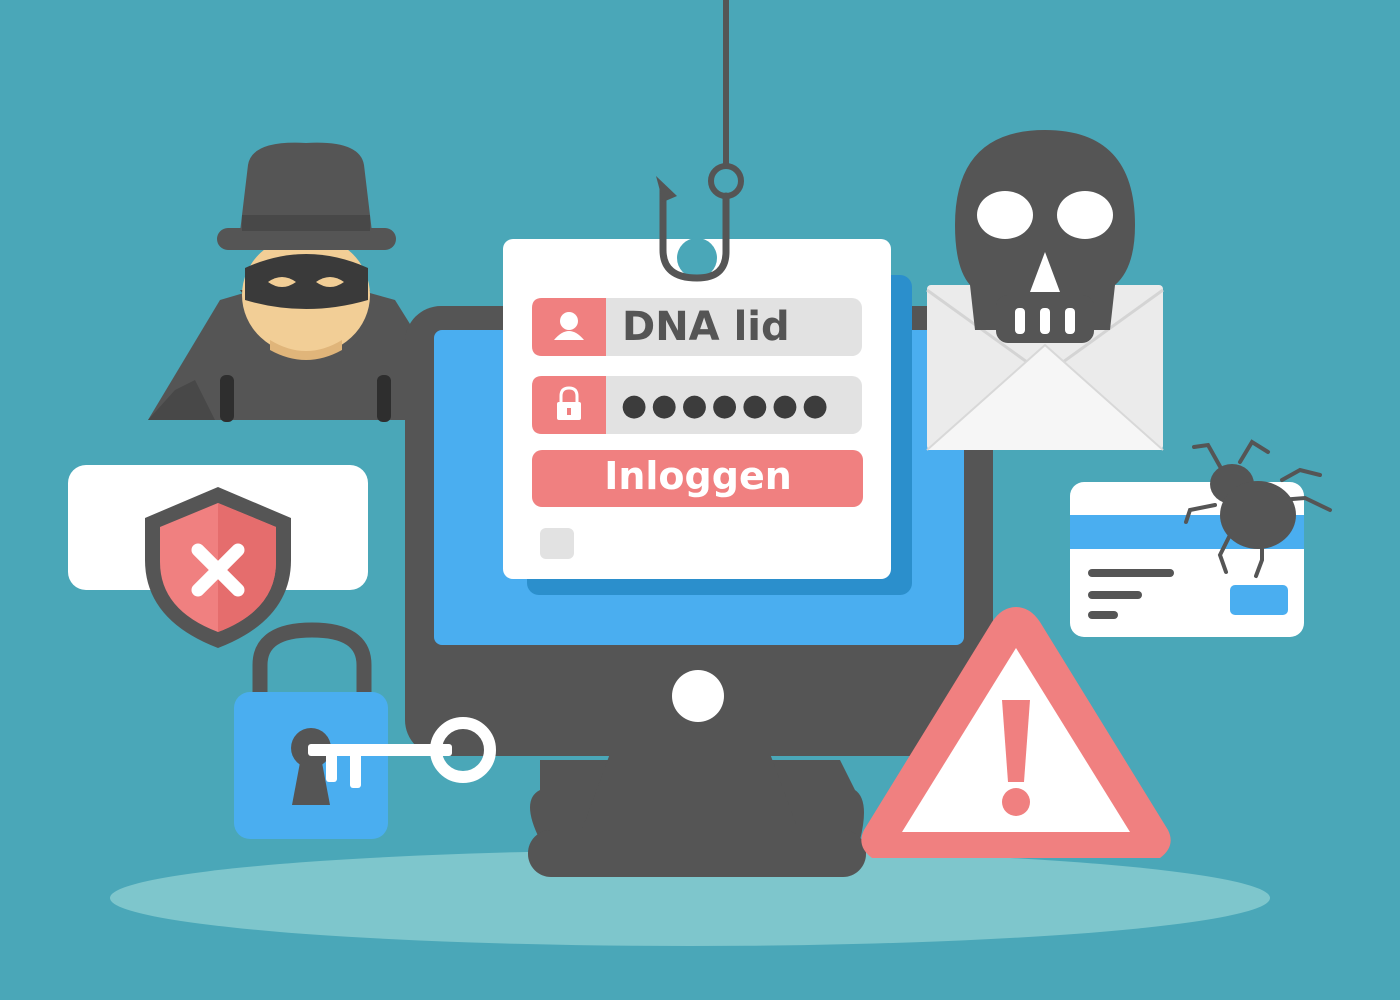  Describe the element at coordinates (311, 730) in the screenshot. I see `padlock-icon` at that location.